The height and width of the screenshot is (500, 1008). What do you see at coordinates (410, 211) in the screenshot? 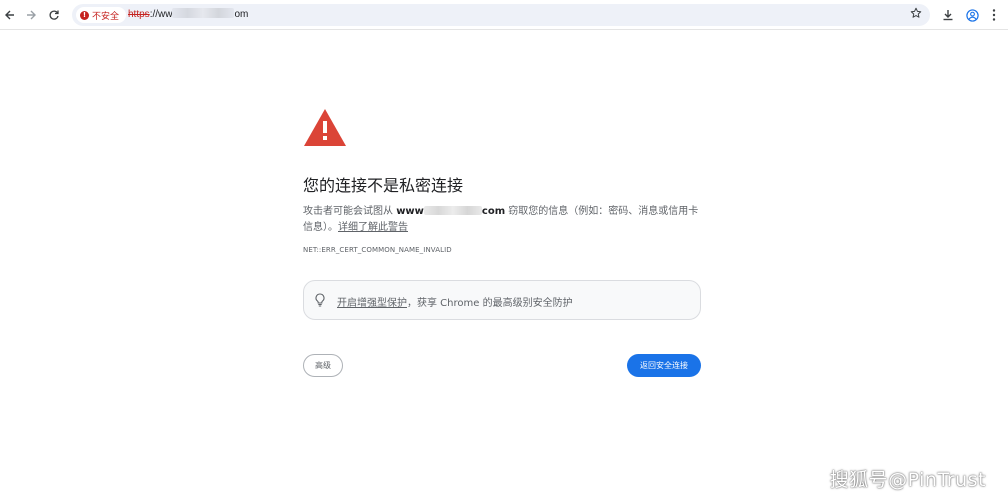
I see `domain-start: www` at bounding box center [410, 211].